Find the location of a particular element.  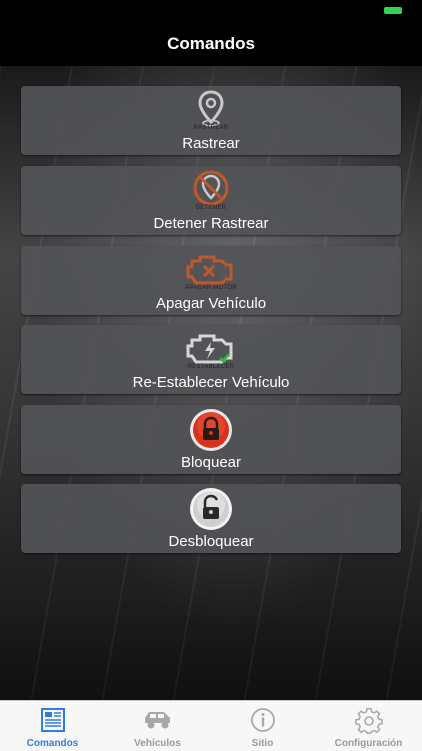

rastrear-button: RASTREAR Rastrear is located at coordinates (211, 120).